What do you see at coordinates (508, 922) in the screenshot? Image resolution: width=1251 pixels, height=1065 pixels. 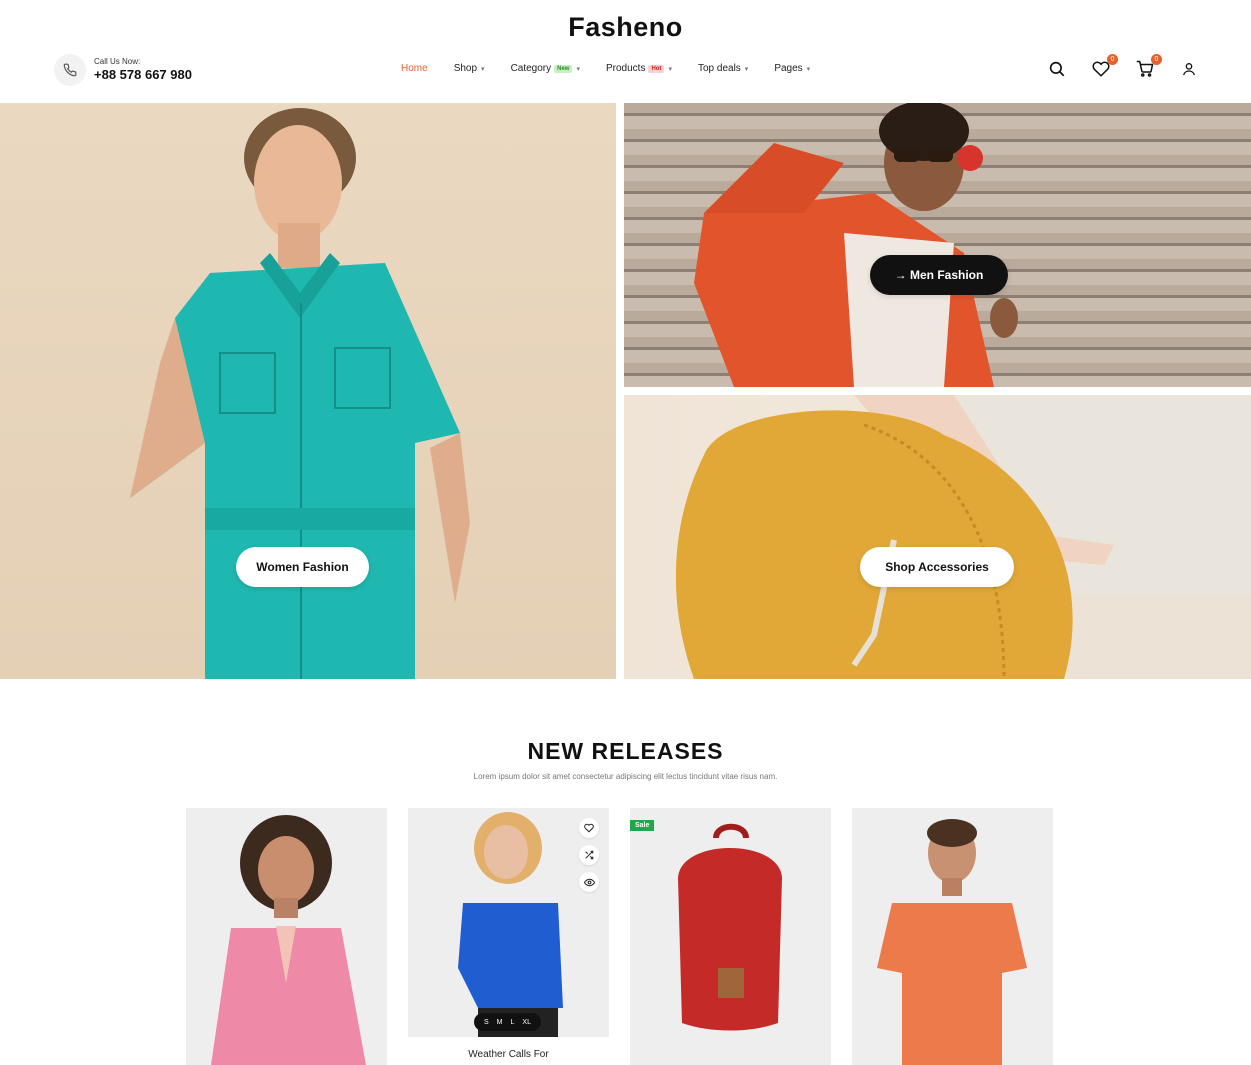 I see `product-card: S M L XL` at bounding box center [508, 922].